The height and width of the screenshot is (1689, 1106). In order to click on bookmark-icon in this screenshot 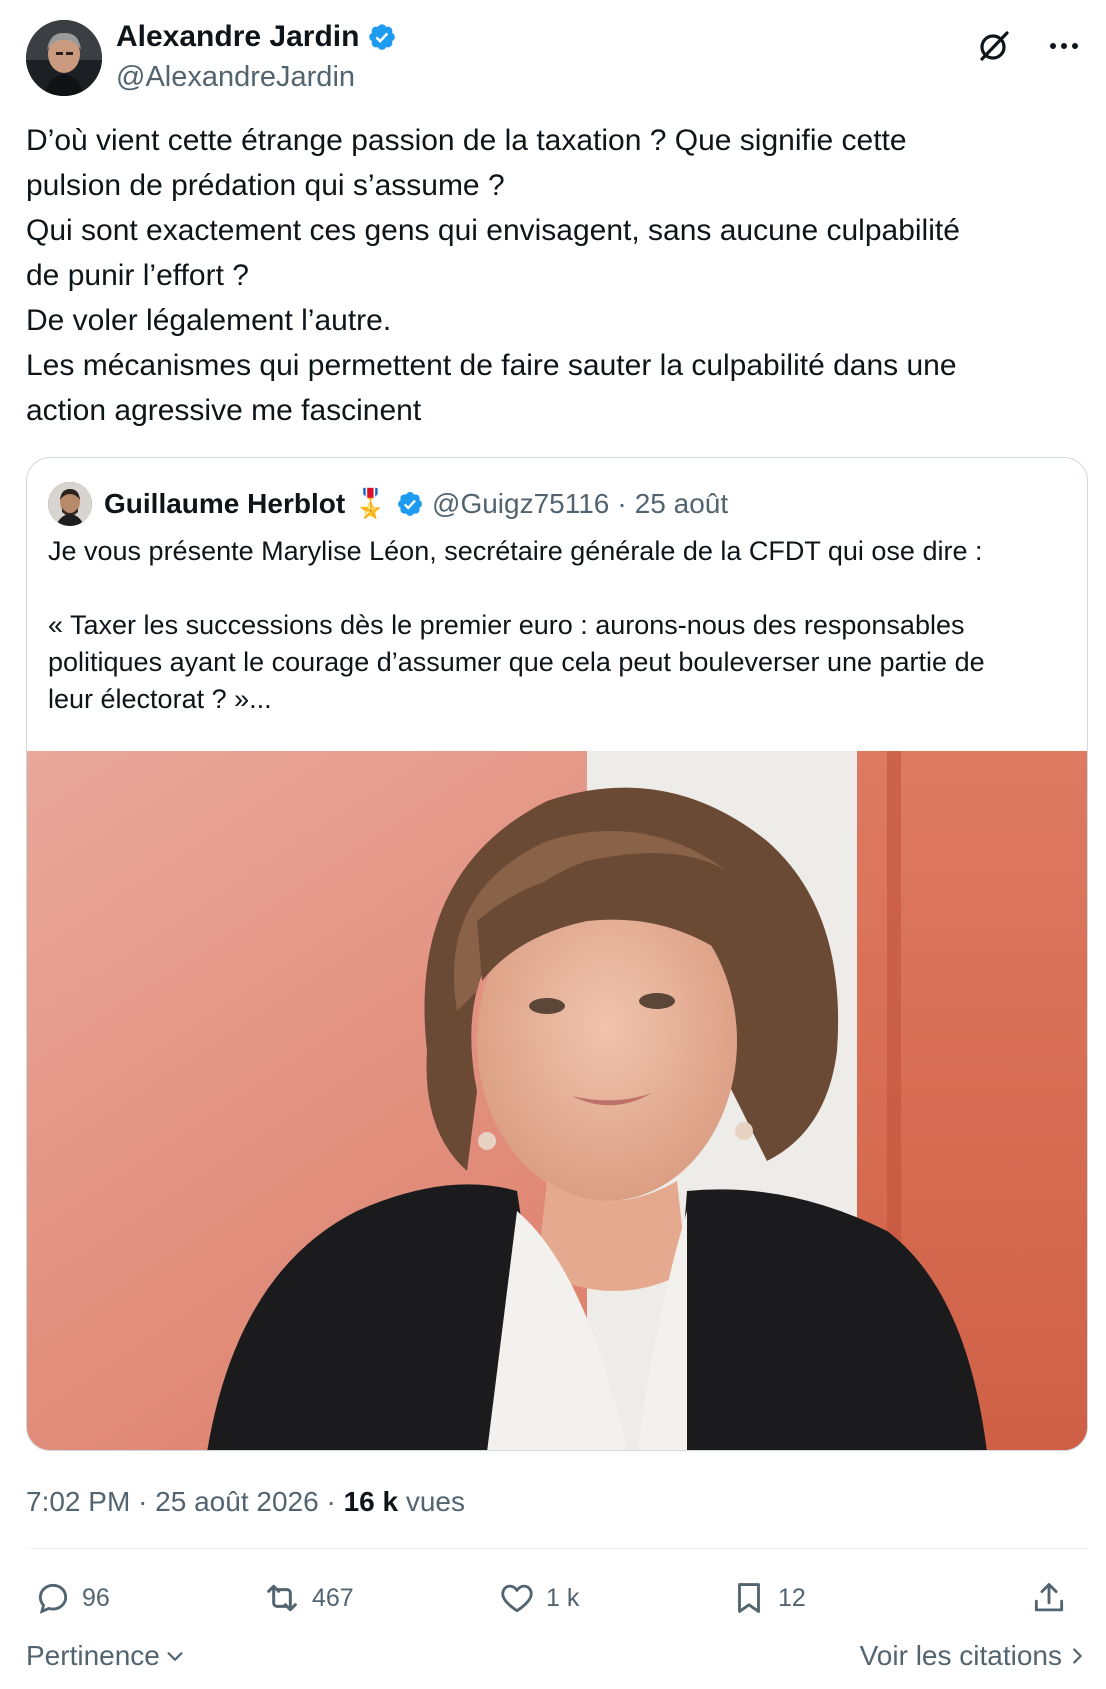, I will do `click(749, 1598)`.